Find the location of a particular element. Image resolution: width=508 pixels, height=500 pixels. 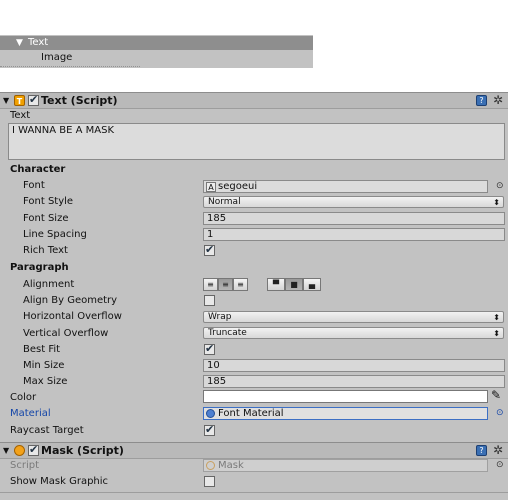

hierarchy-item-image-label: Image is located at coordinates (57, 57).